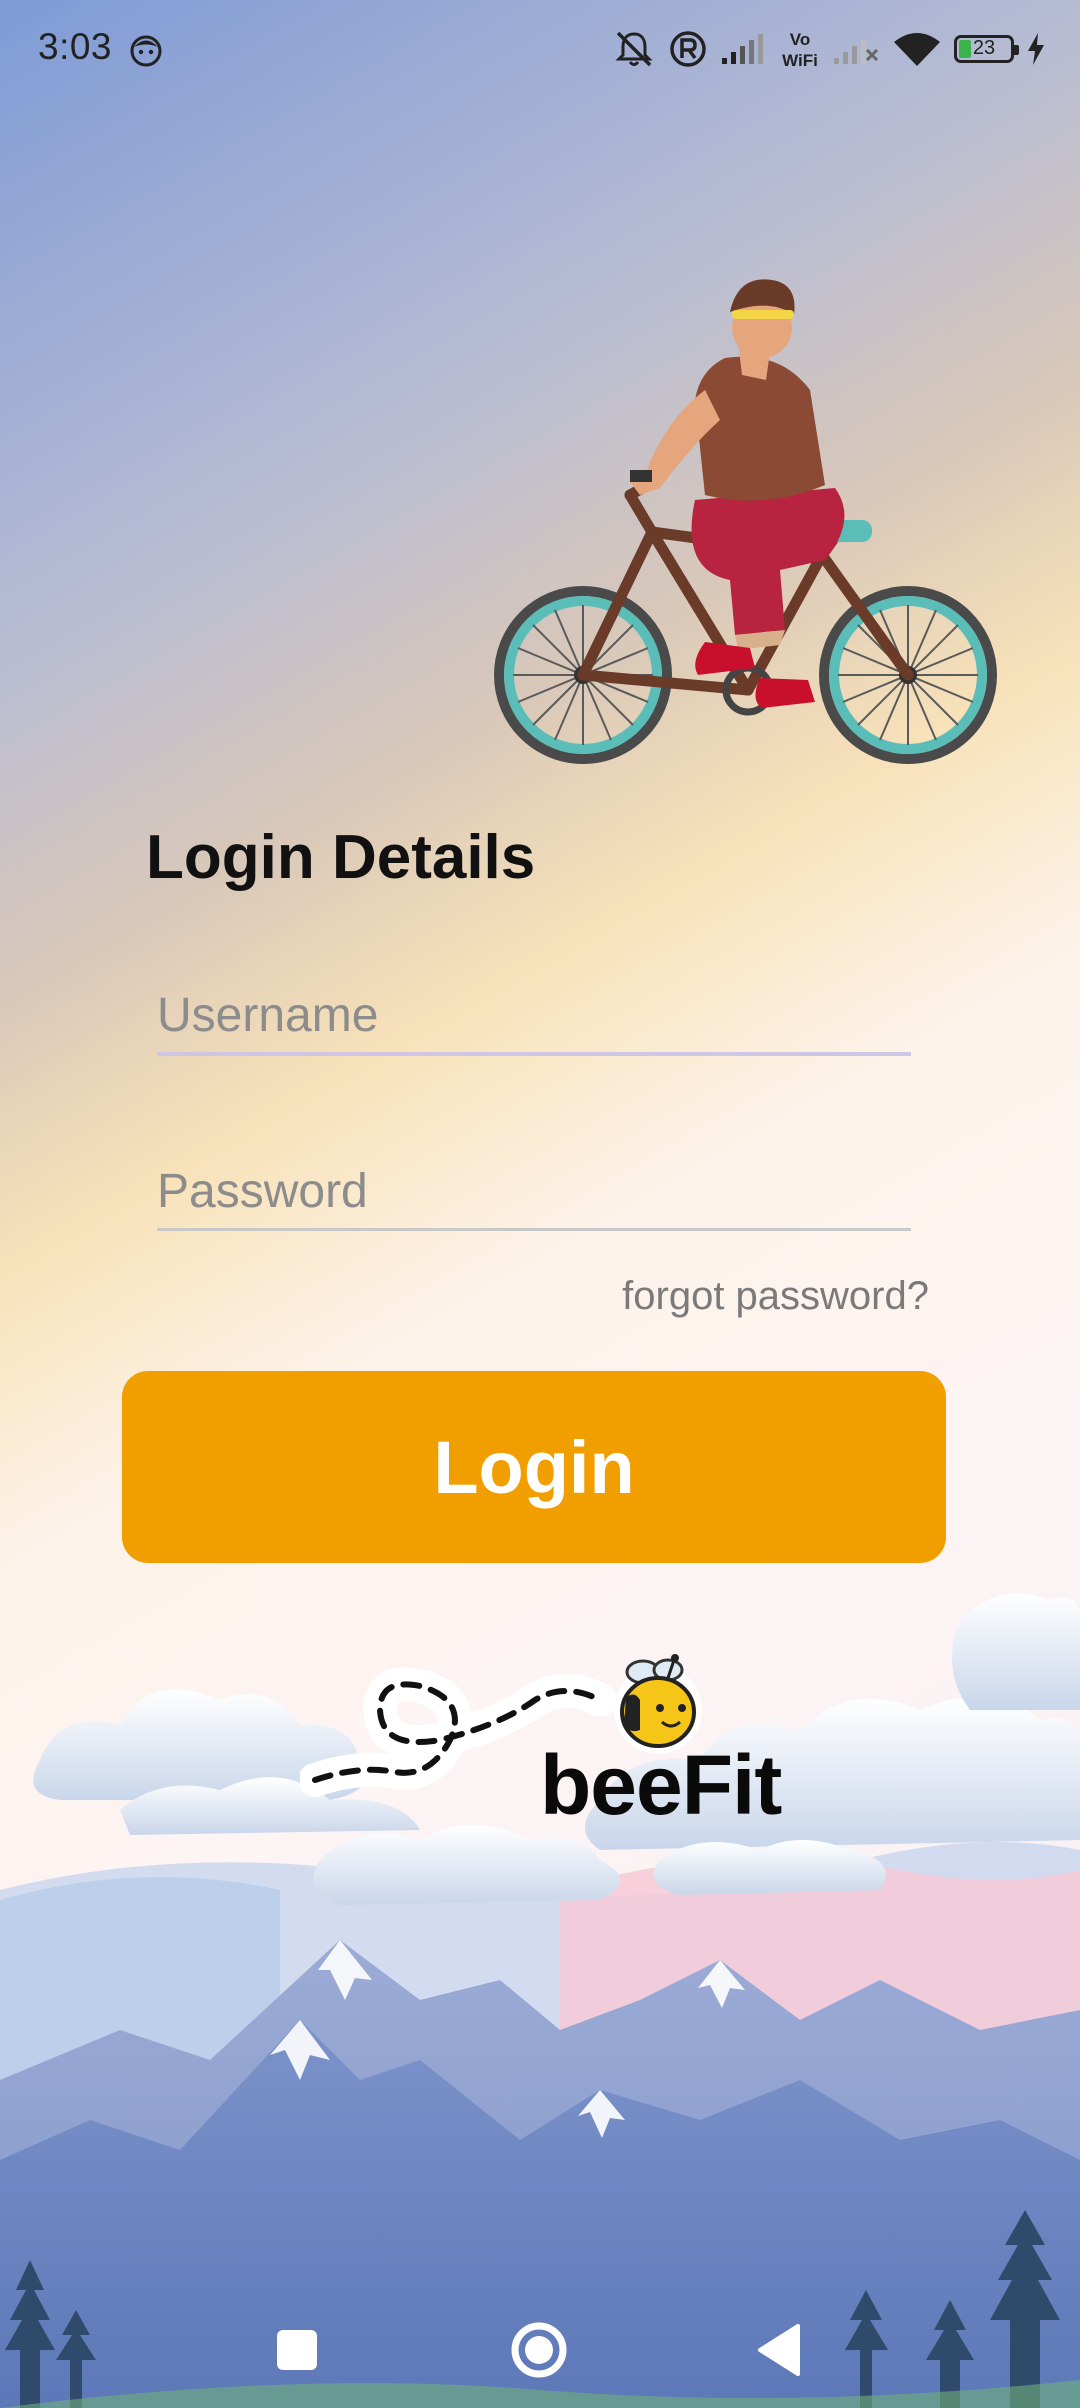 This screenshot has height=2408, width=1080. I want to click on username-input, so click(534, 1017).